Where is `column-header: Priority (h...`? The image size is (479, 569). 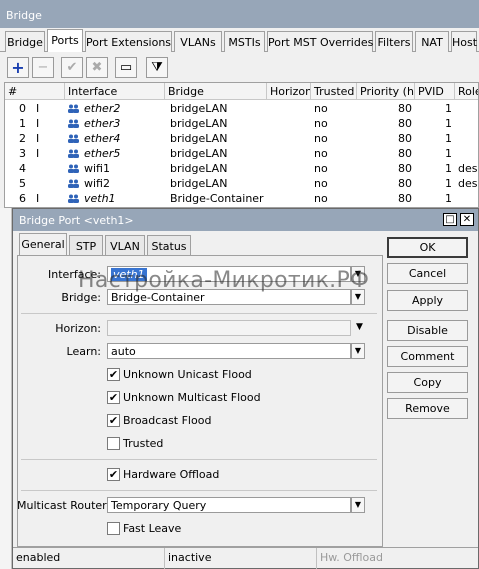 column-header: Priority (h... is located at coordinates (386, 91).